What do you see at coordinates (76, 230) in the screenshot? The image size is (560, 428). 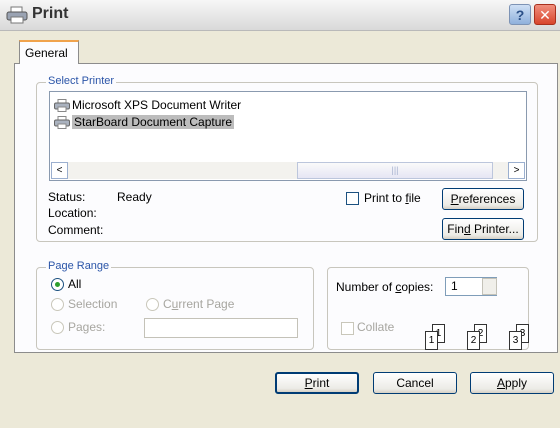 I see `comment-label: Comment:` at bounding box center [76, 230].